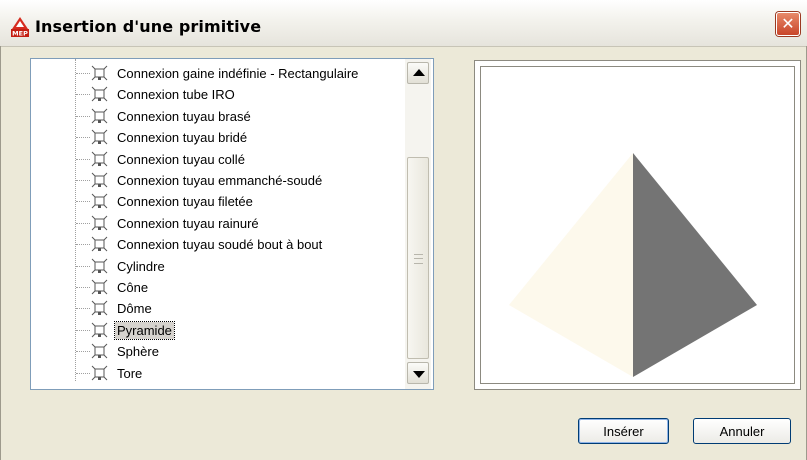 This screenshot has height=460, width=807. What do you see at coordinates (217, 373) in the screenshot?
I see `tree-item: Tore` at bounding box center [217, 373].